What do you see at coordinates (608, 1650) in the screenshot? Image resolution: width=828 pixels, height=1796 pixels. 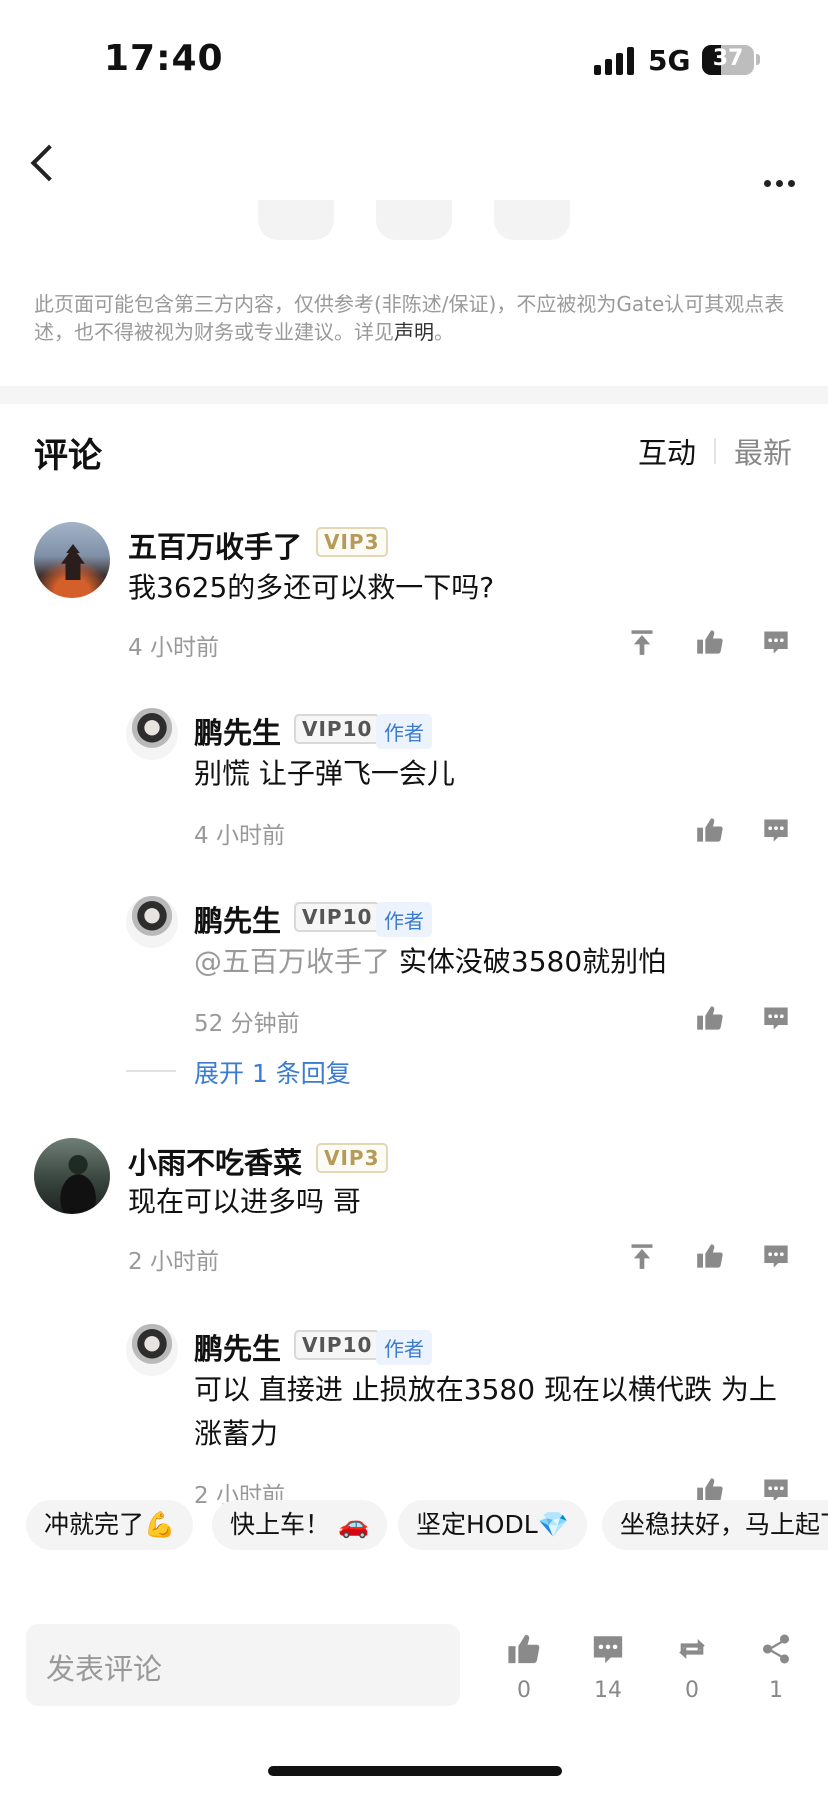 I see `comment-icon` at bounding box center [608, 1650].